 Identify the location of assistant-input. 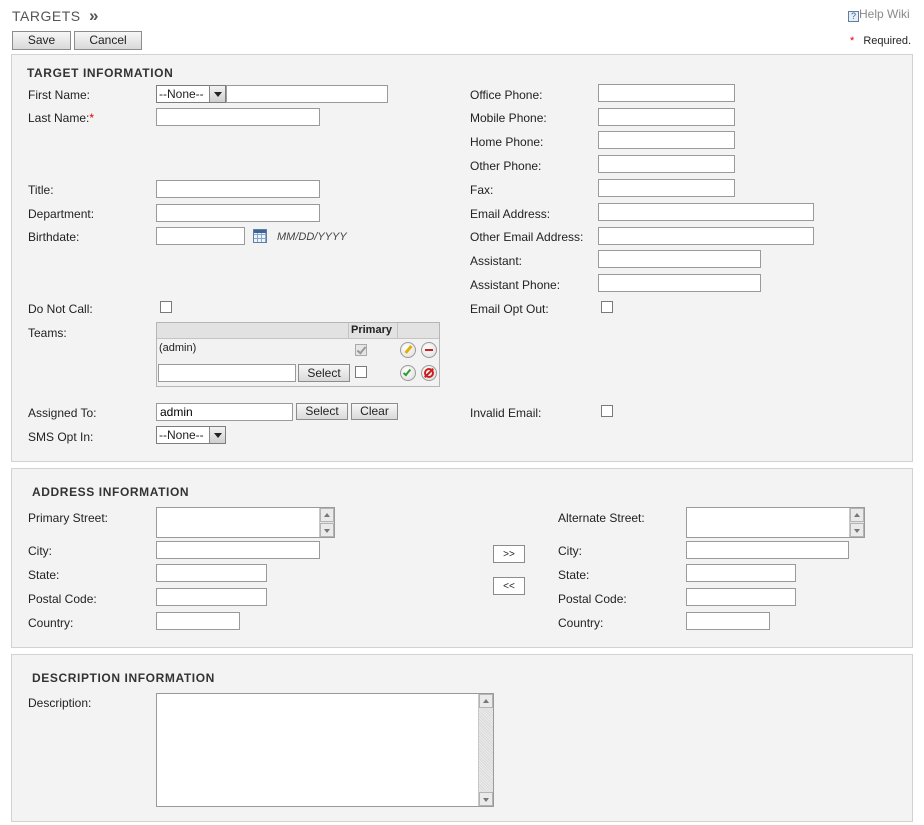
(679, 259).